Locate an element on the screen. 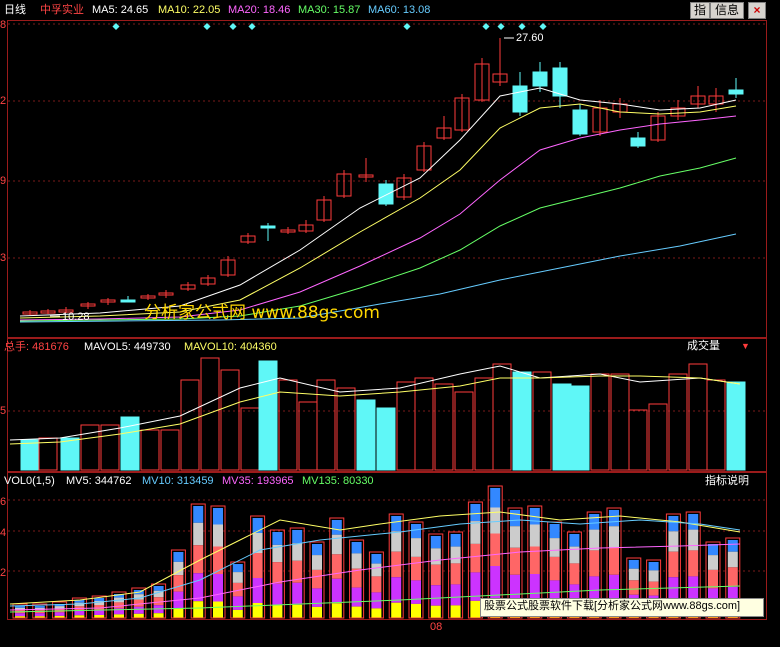 This screenshot has height=647, width=780. date-axis-label: 08 is located at coordinates (436, 627).